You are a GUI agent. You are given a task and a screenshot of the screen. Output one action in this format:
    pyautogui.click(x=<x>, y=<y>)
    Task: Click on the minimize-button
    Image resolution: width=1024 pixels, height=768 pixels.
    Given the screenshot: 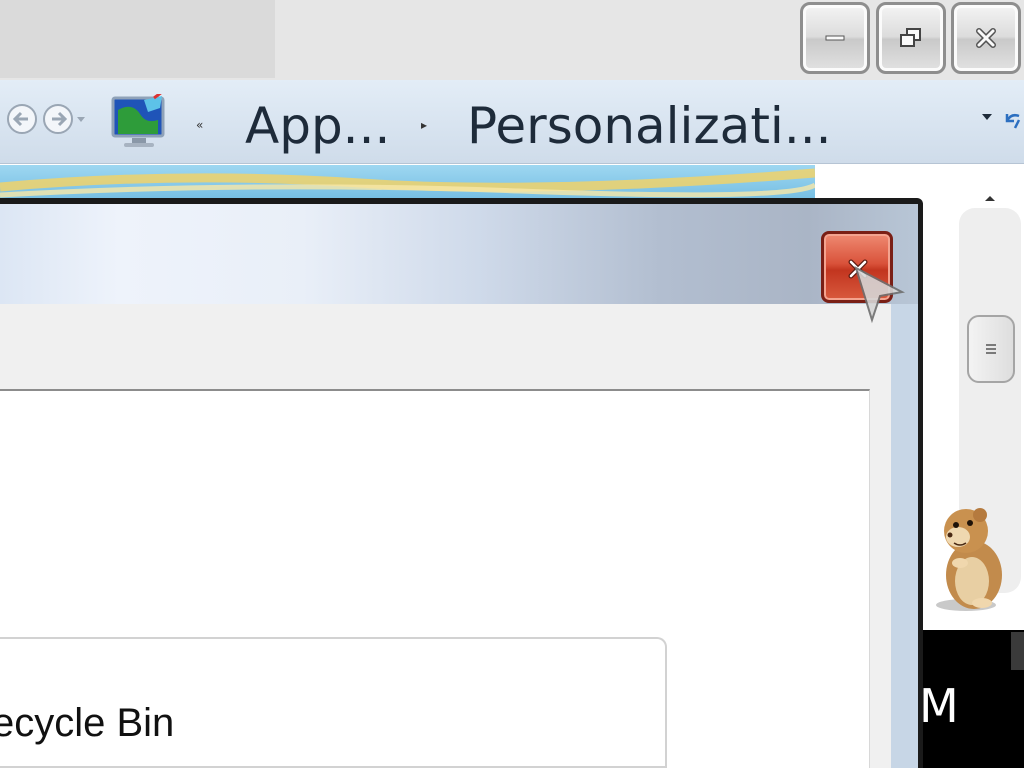 What is the action you would take?
    pyautogui.click(x=835, y=38)
    